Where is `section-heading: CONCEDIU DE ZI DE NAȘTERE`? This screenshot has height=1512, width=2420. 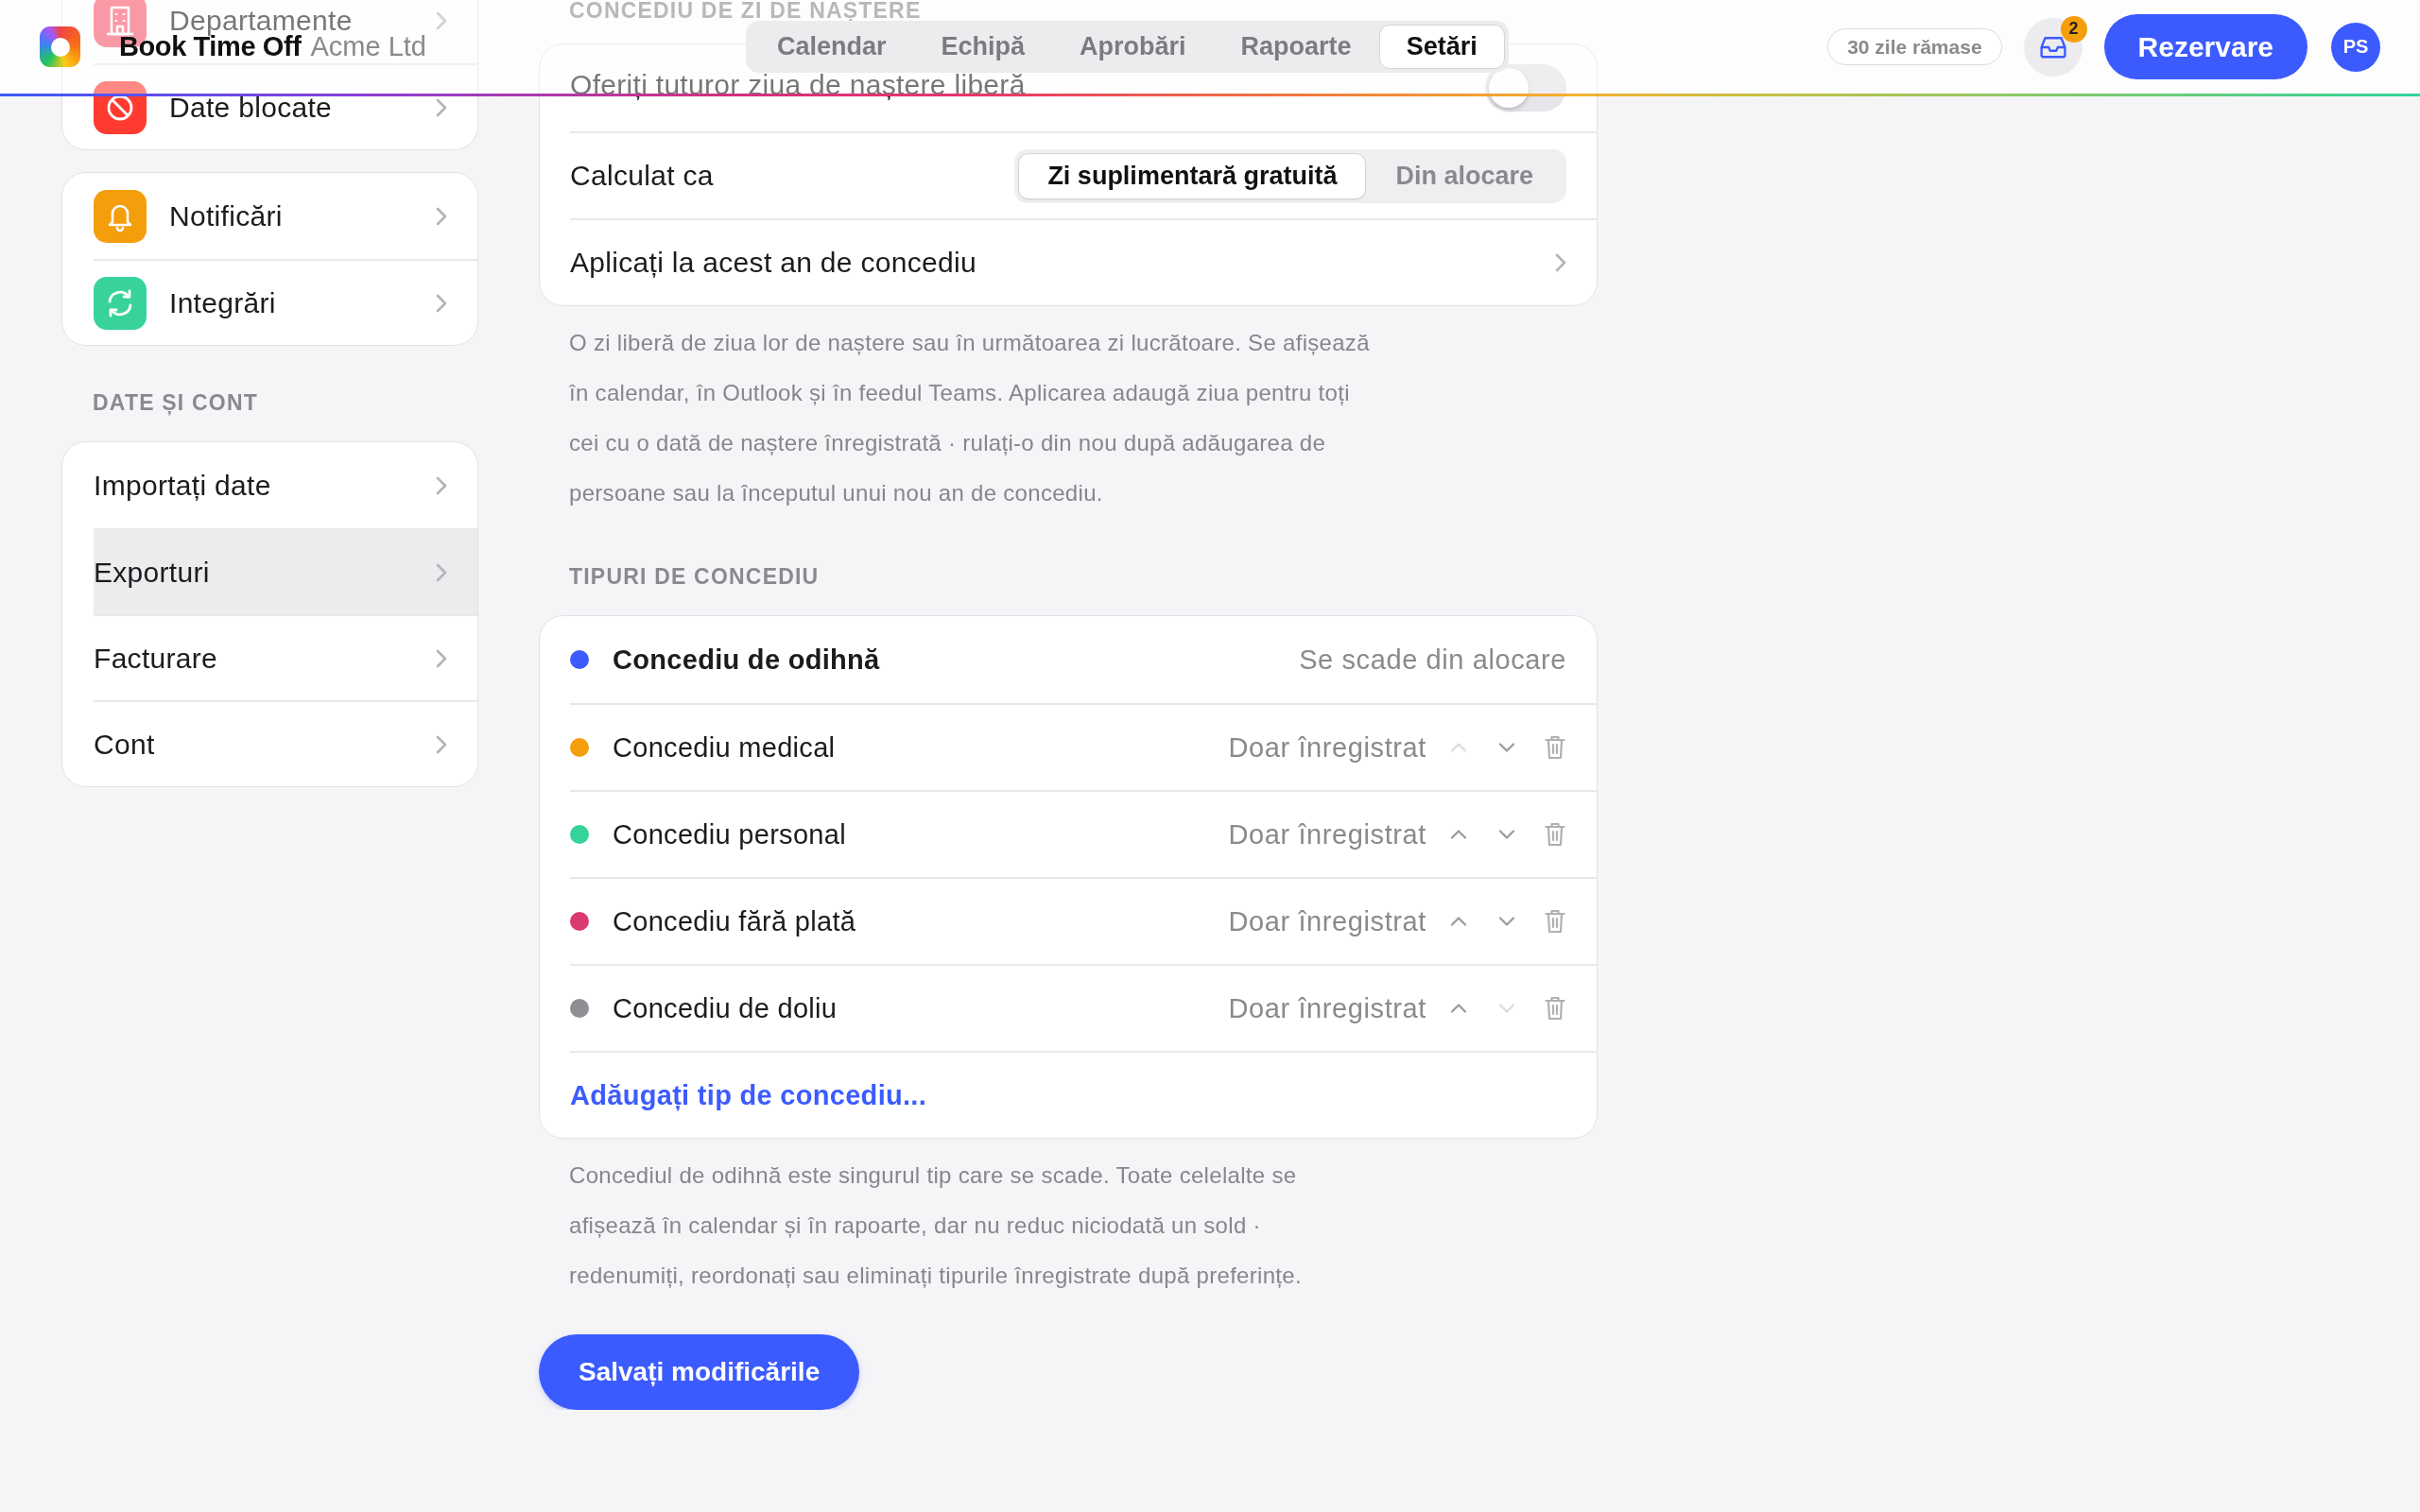
section-heading: CONCEDIU DE ZI DE NAȘTERE is located at coordinates (745, 10).